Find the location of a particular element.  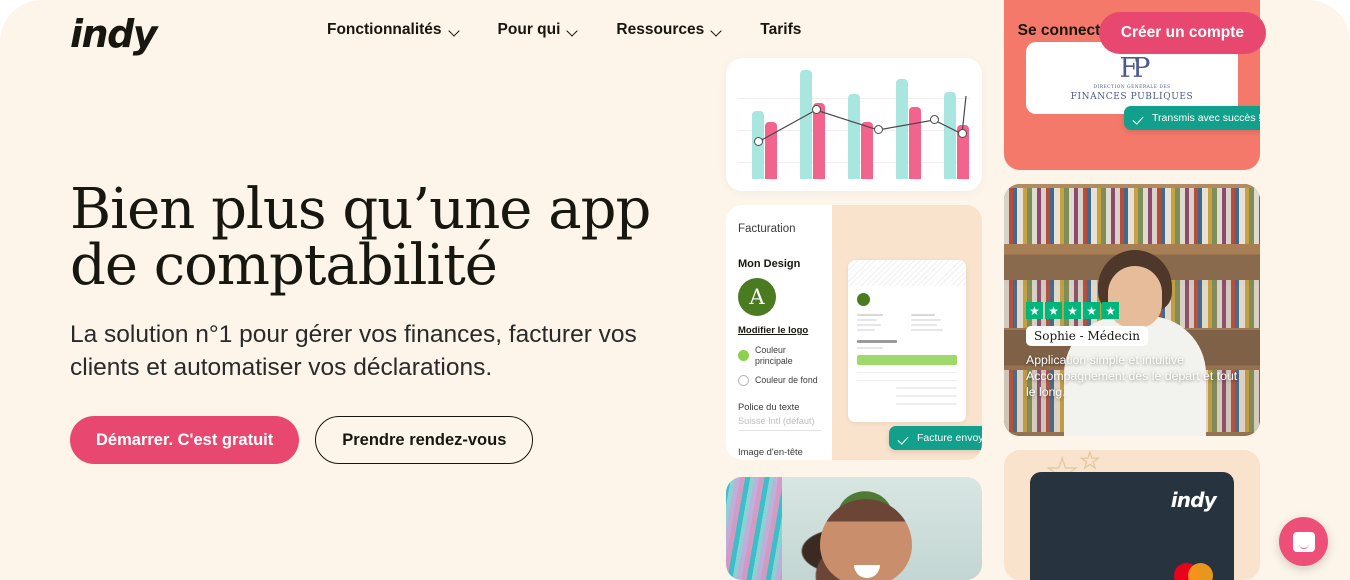

invoice-preview is located at coordinates (907, 341).